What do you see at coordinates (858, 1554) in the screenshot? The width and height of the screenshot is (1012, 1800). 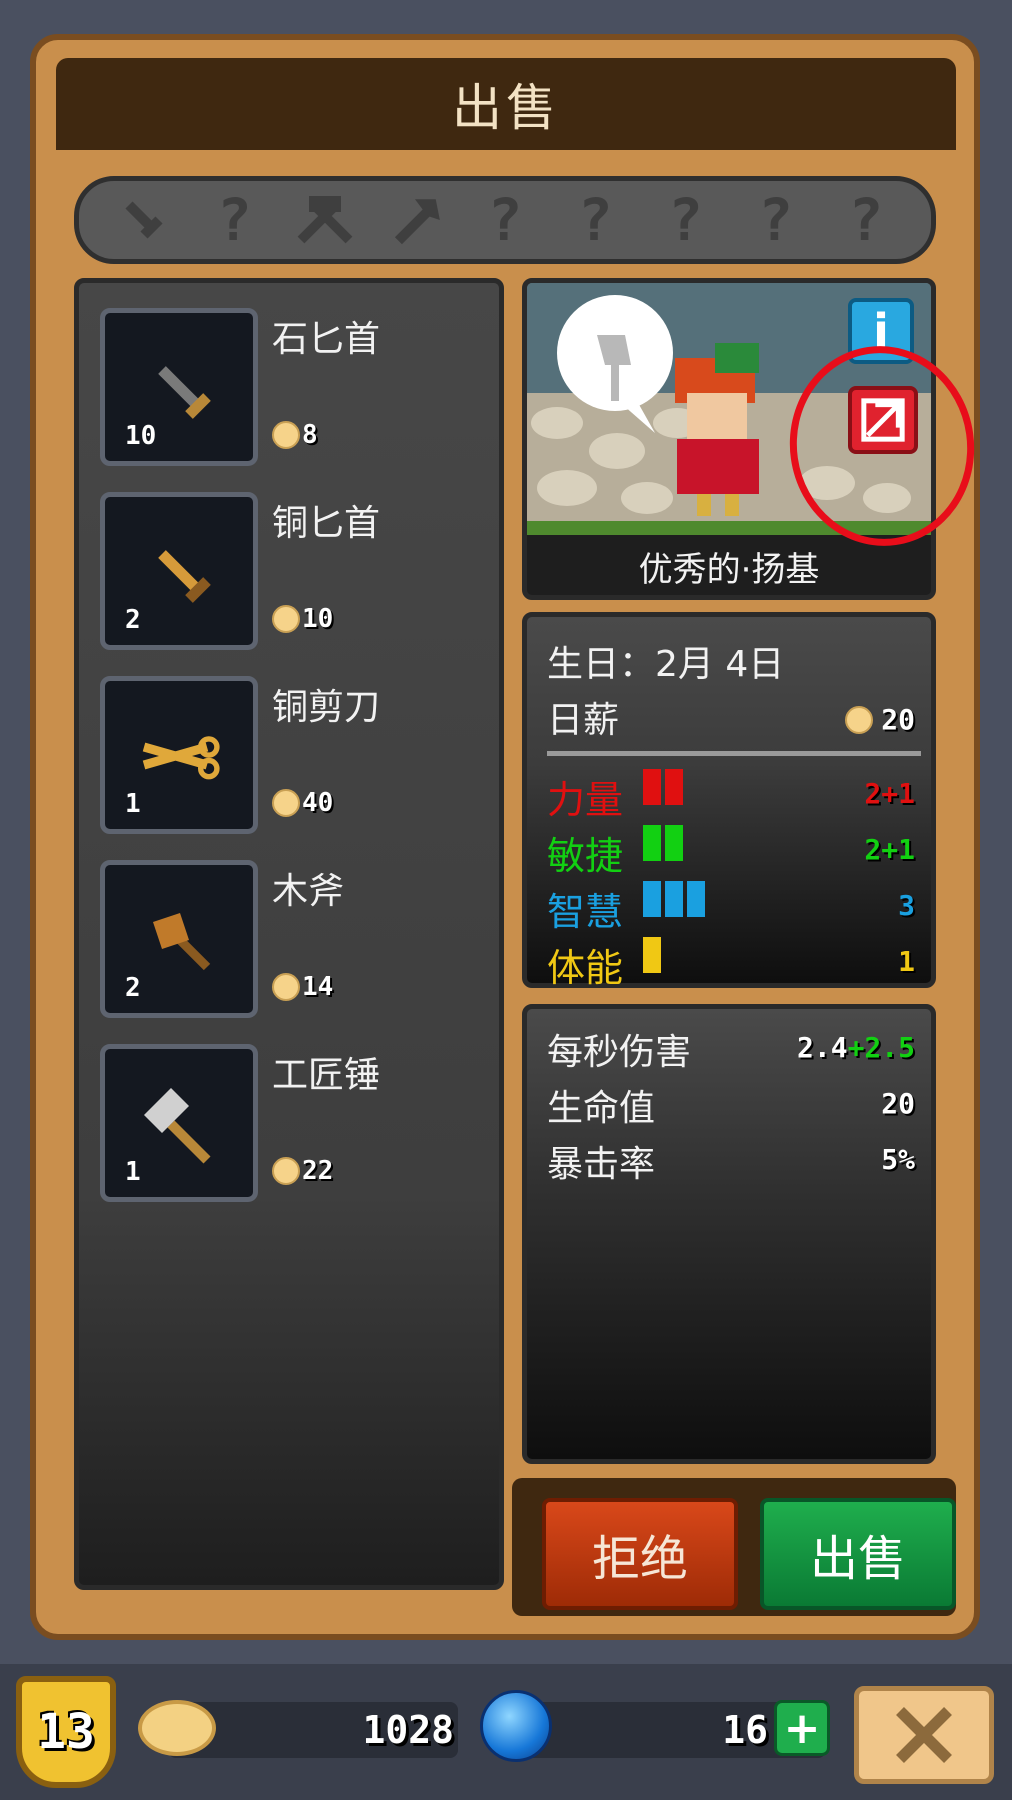 I see `sell-button: 出售` at bounding box center [858, 1554].